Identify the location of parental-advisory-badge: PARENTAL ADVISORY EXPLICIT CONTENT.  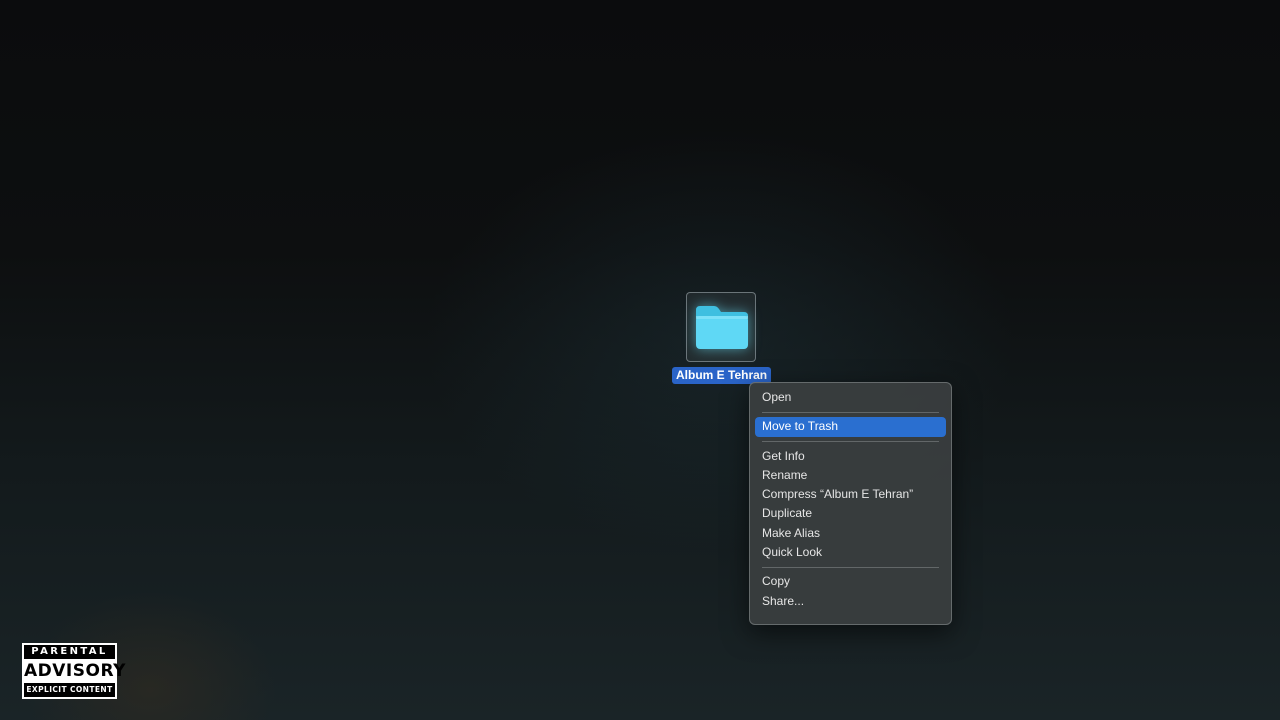
(74, 671).